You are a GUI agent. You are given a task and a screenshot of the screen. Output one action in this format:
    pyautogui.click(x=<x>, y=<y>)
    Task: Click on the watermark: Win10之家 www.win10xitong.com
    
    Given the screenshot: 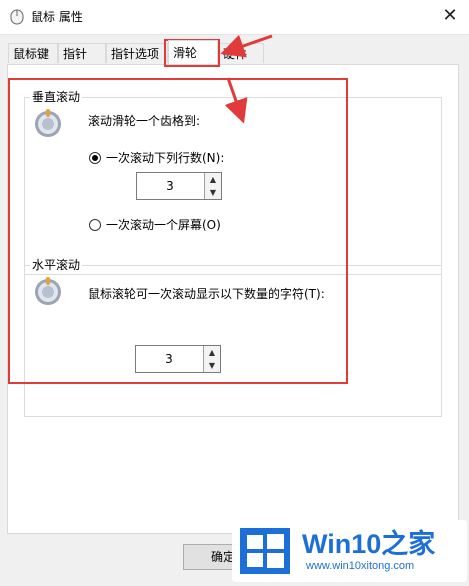 What is the action you would take?
    pyautogui.click(x=349, y=551)
    